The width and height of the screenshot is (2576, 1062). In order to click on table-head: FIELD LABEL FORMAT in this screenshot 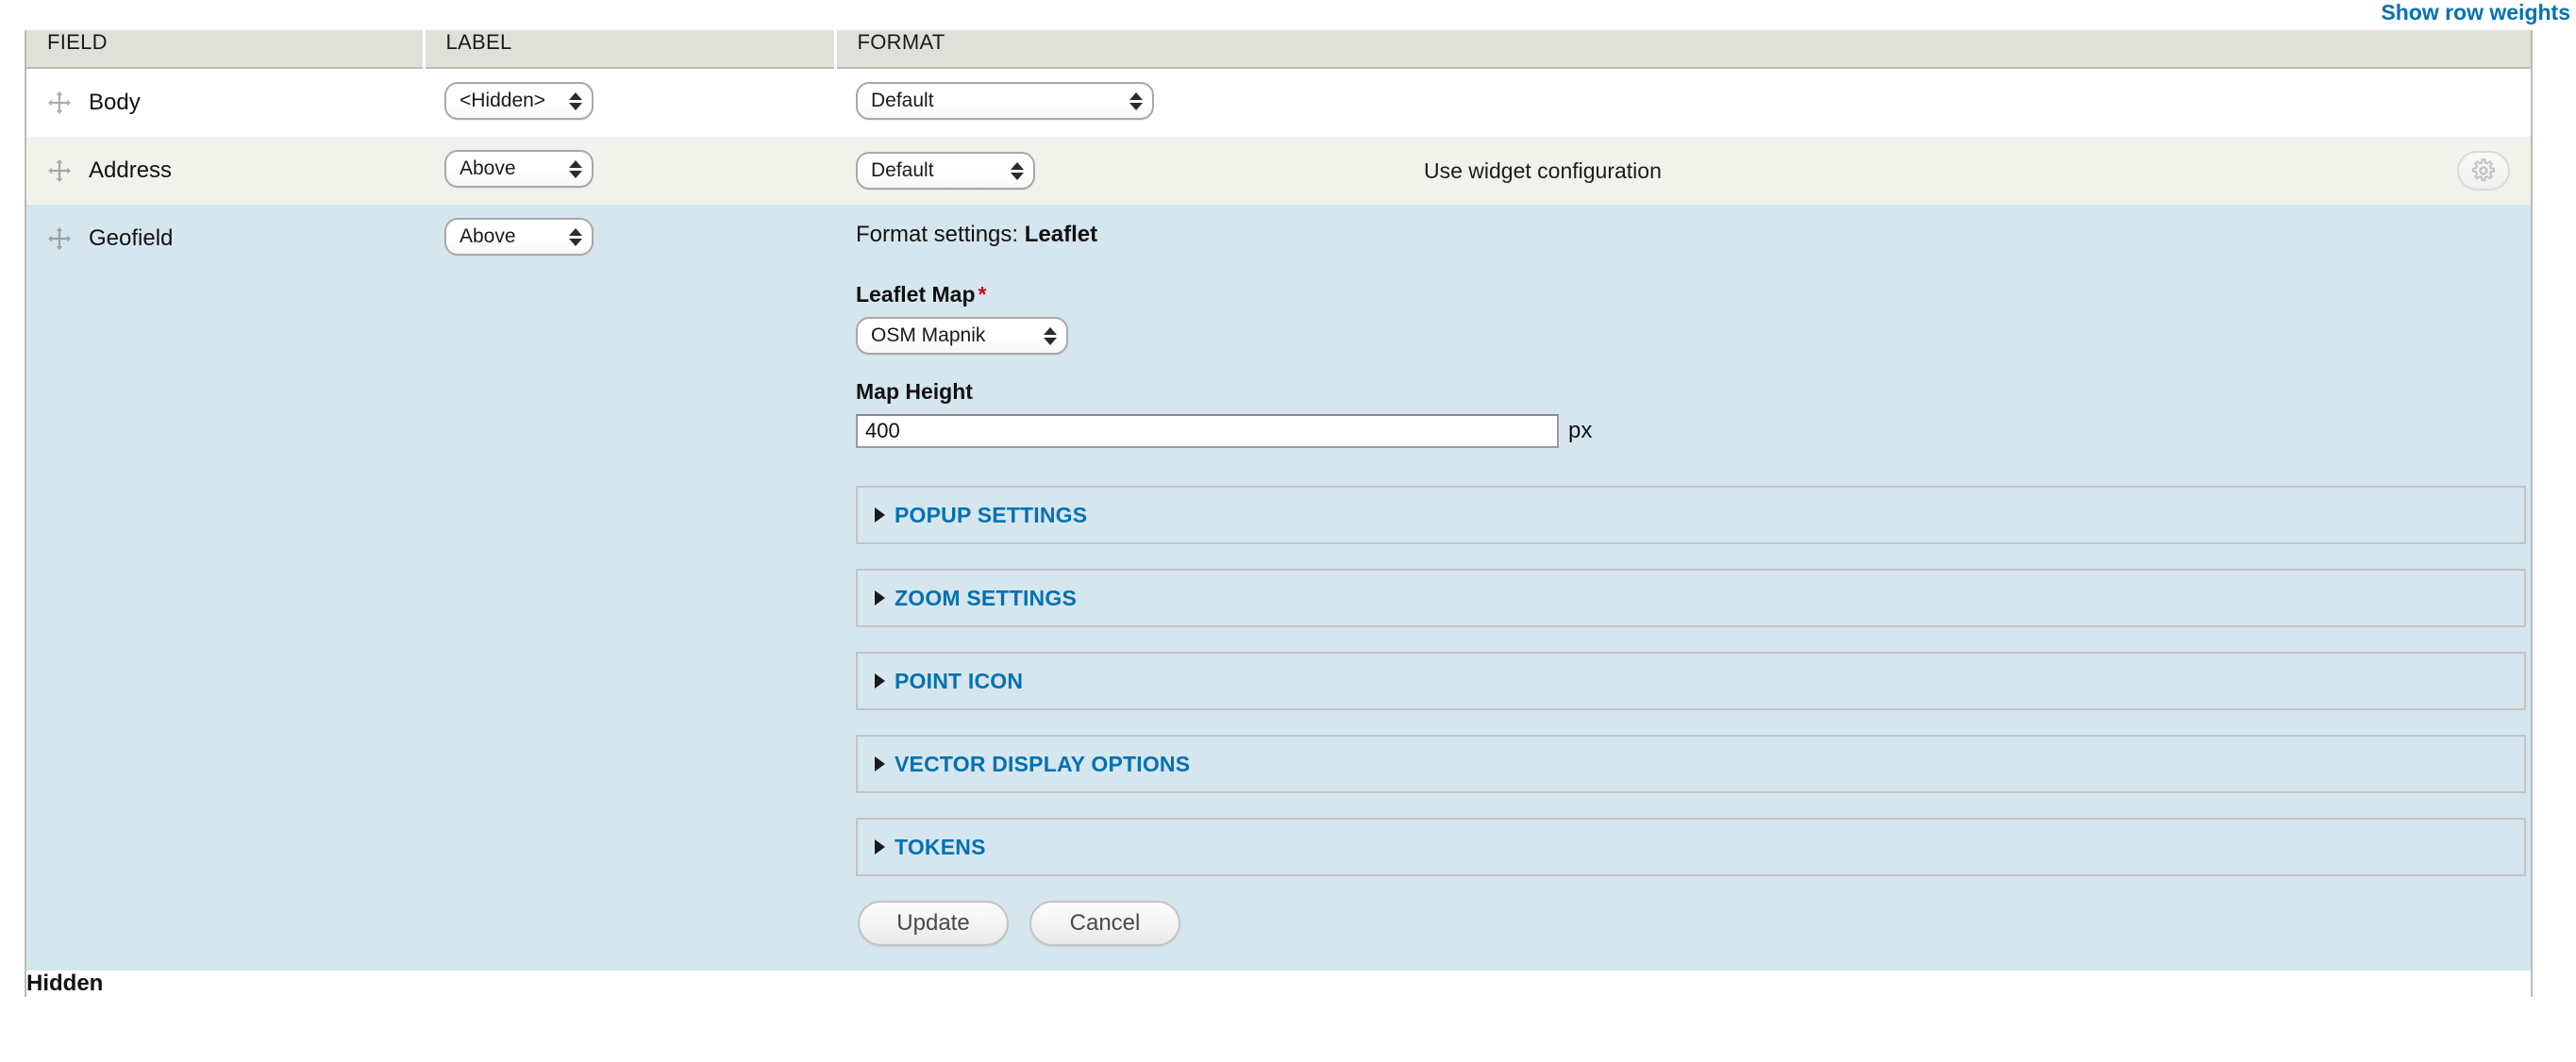, I will do `click(1278, 49)`.